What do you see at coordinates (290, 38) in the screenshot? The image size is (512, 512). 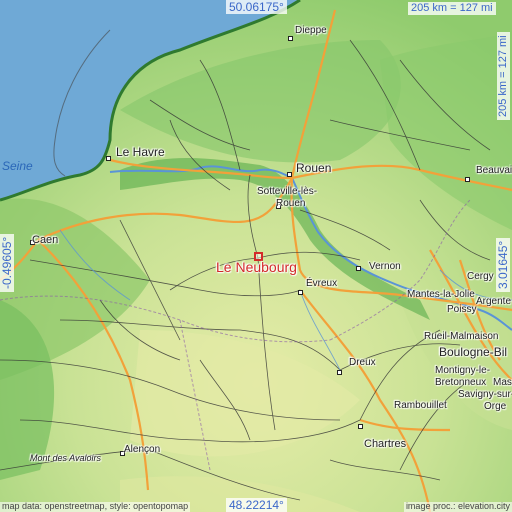 I see `dieppe-dot` at bounding box center [290, 38].